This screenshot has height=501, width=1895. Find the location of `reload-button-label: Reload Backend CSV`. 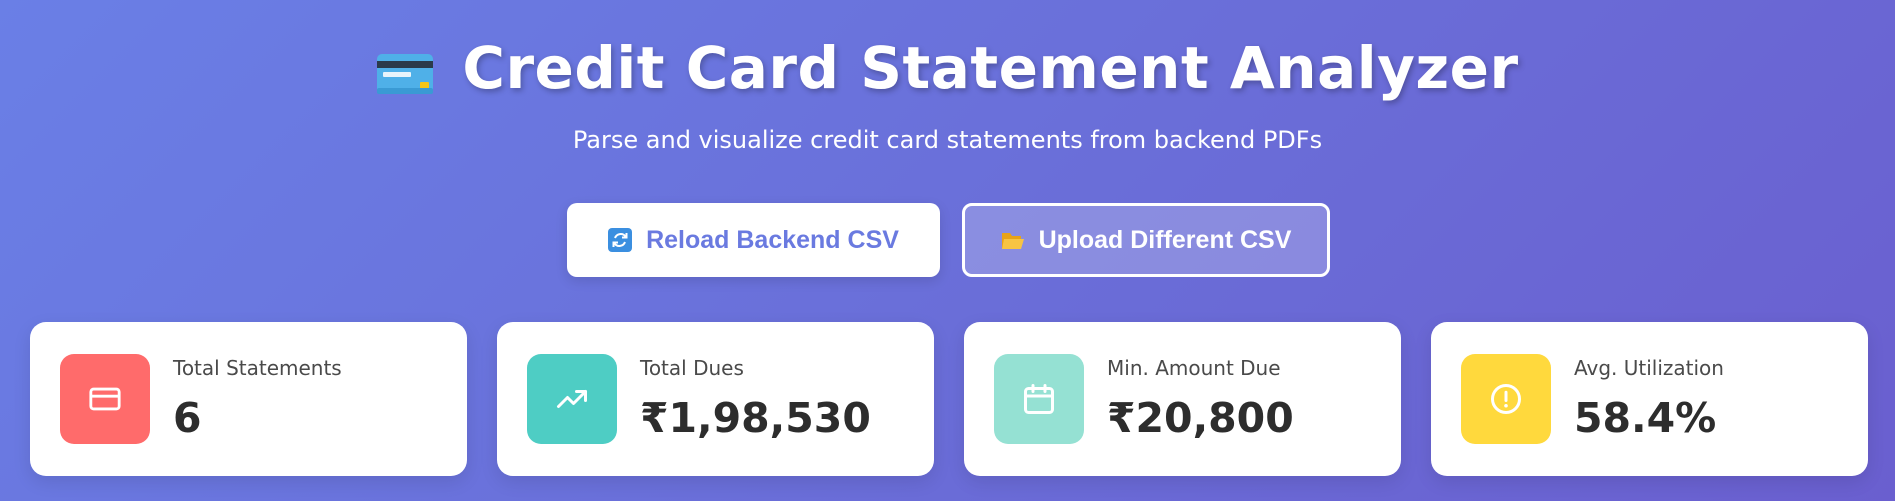

reload-button-label: Reload Backend CSV is located at coordinates (772, 239).